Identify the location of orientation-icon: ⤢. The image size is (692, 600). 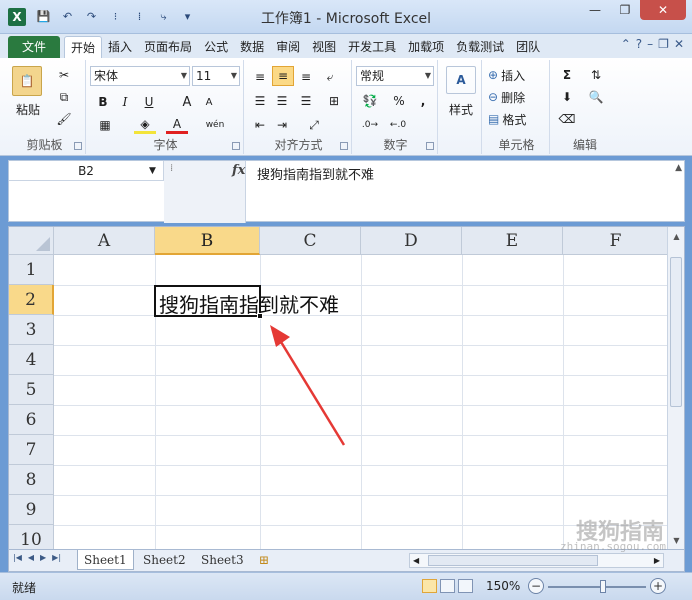
(314, 125).